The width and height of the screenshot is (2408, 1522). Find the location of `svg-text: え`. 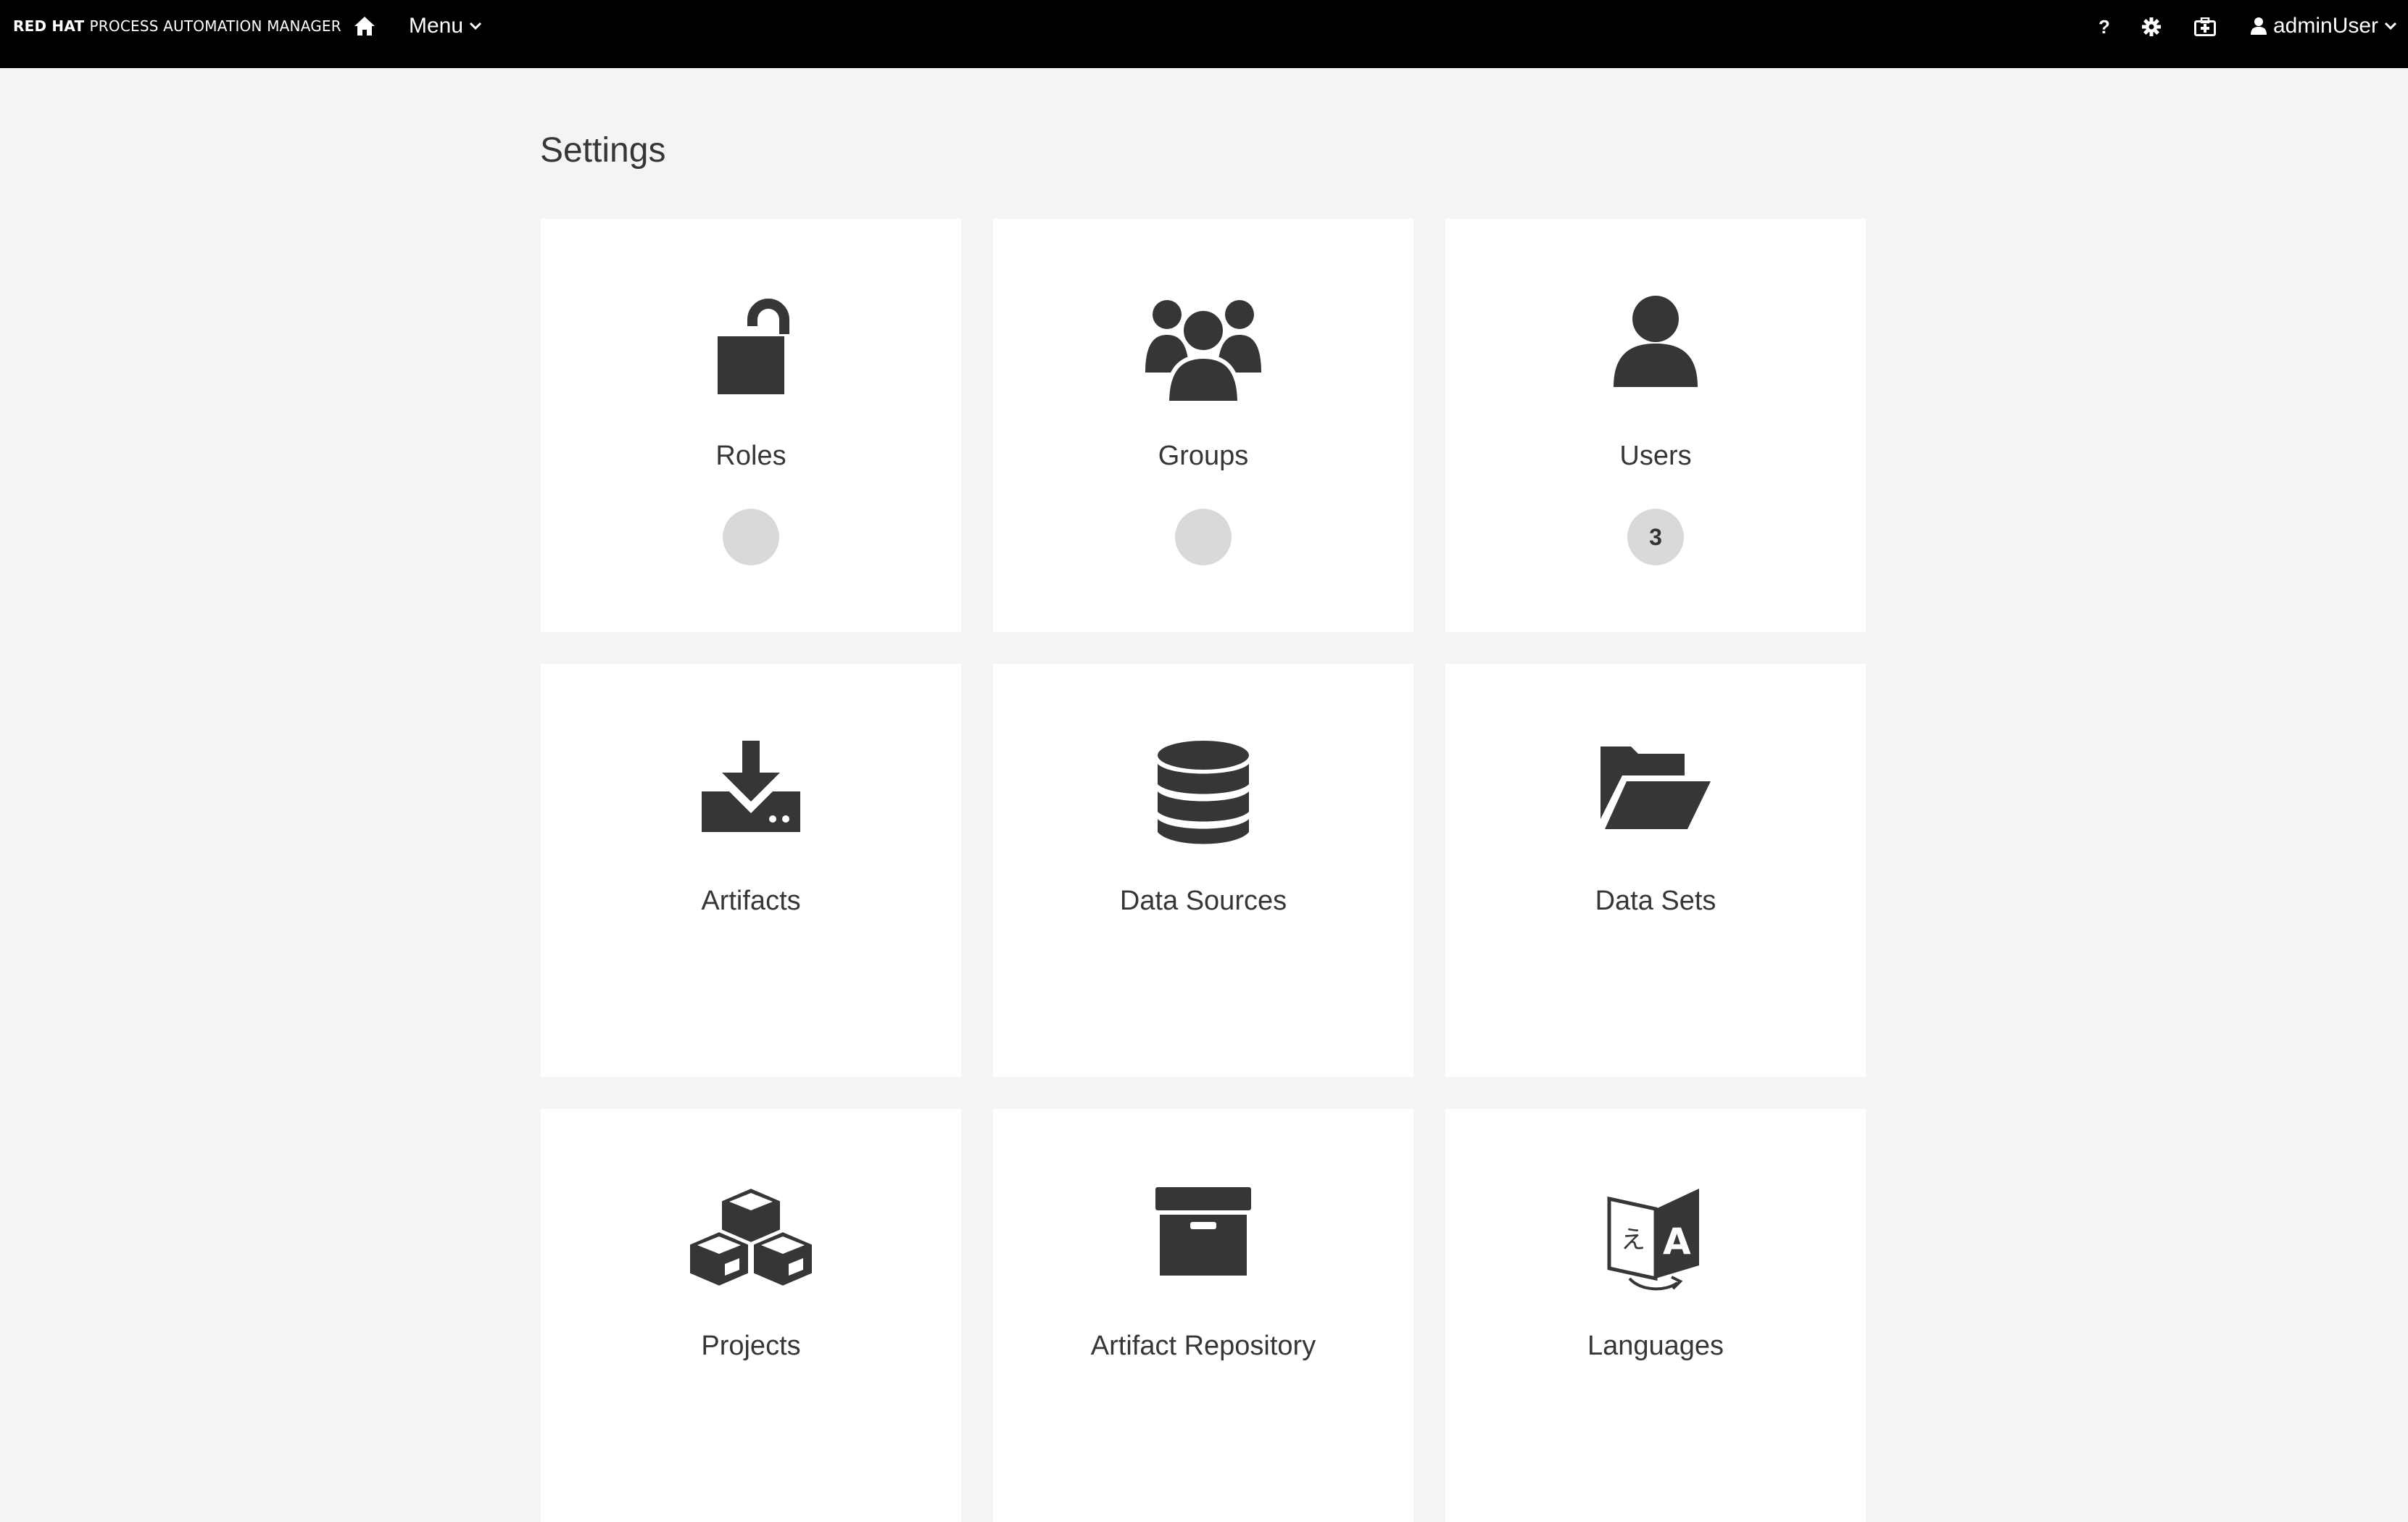

svg-text: え is located at coordinates (1633, 1240).